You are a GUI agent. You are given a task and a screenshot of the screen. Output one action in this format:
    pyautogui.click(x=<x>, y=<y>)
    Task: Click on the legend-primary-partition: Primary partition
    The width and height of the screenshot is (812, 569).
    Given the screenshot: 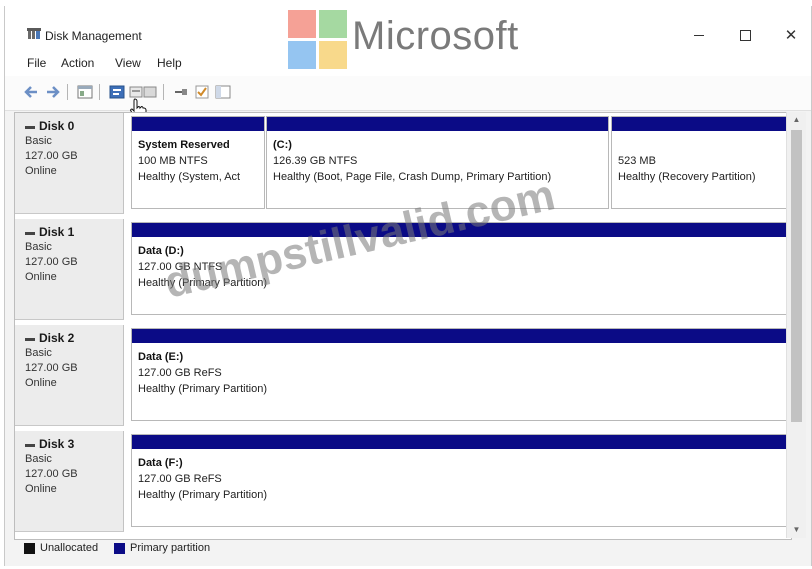 What is the action you would take?
    pyautogui.click(x=170, y=548)
    